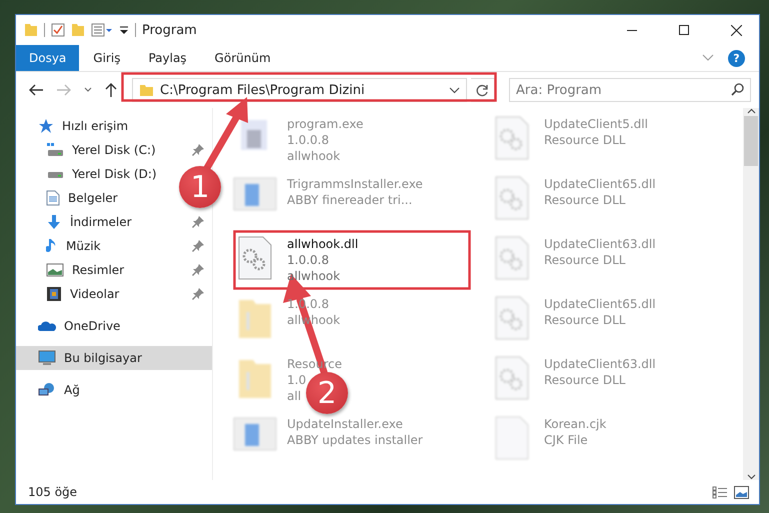 This screenshot has height=513, width=769. I want to click on film-icon, so click(54, 294).